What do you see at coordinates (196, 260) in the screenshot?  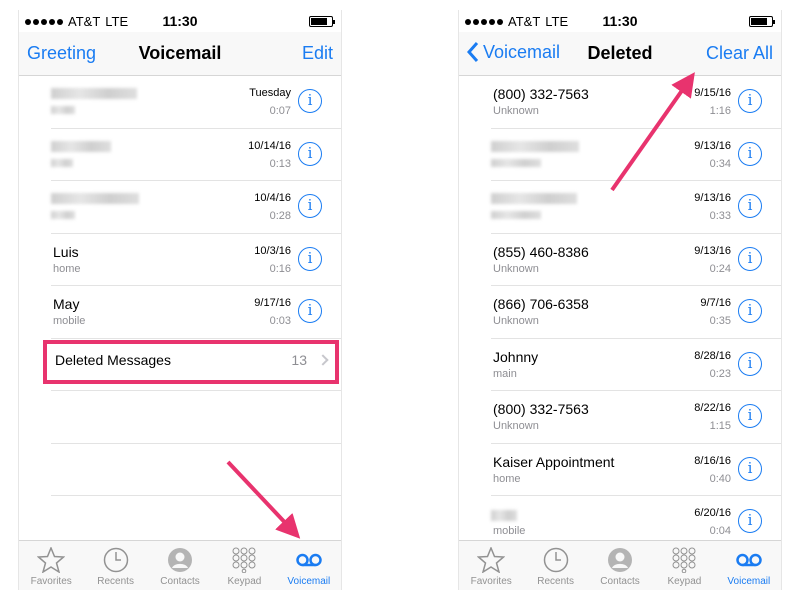 I see `voicemail-row: Luis home 10/3/16 0:16 i` at bounding box center [196, 260].